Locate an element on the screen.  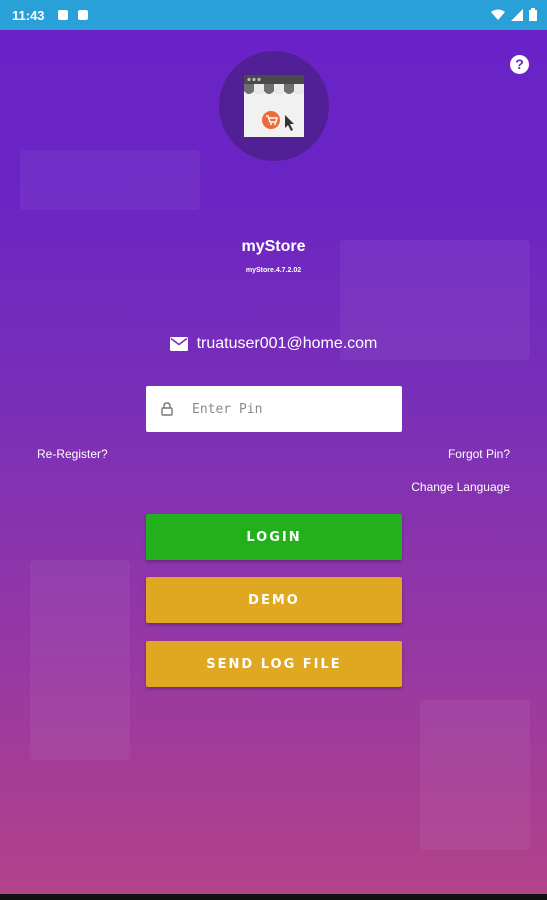
demo-button: DEMO is located at coordinates (274, 600).